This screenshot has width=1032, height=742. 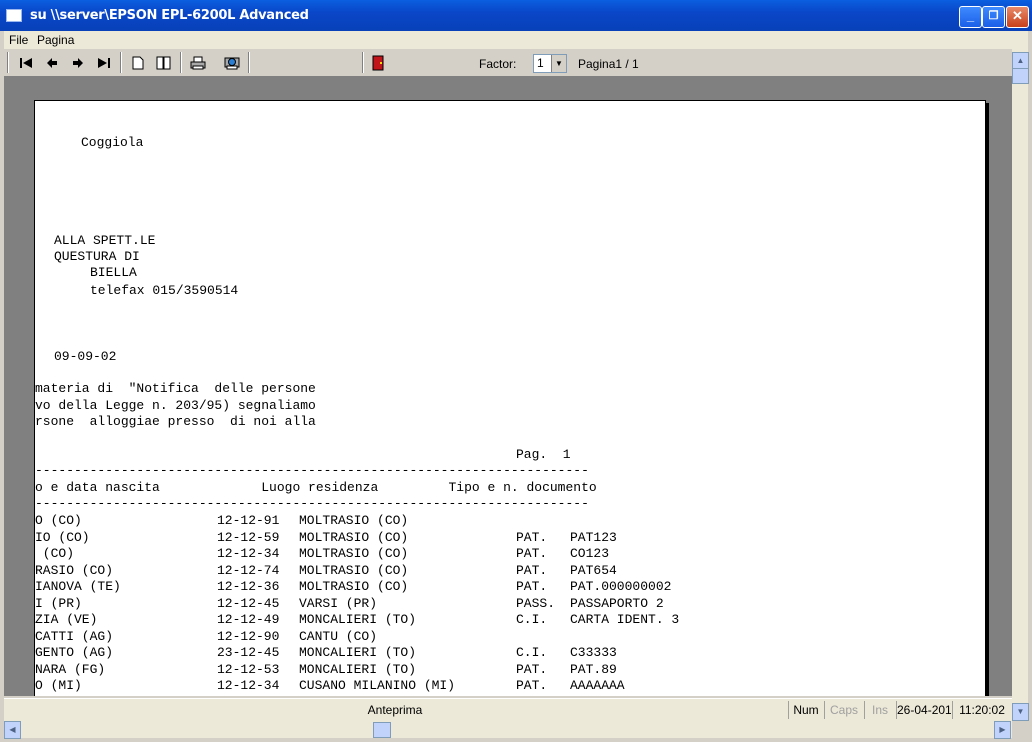 I want to click on vertical-scrollbar: ▲ ▼, so click(x=1020, y=385).